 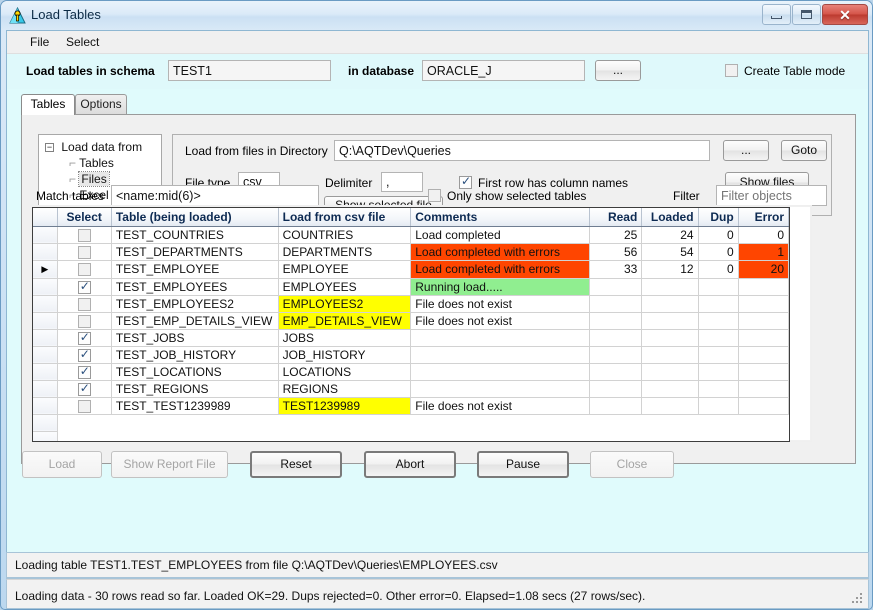 What do you see at coordinates (215, 195) in the screenshot?
I see `match-tables-input` at bounding box center [215, 195].